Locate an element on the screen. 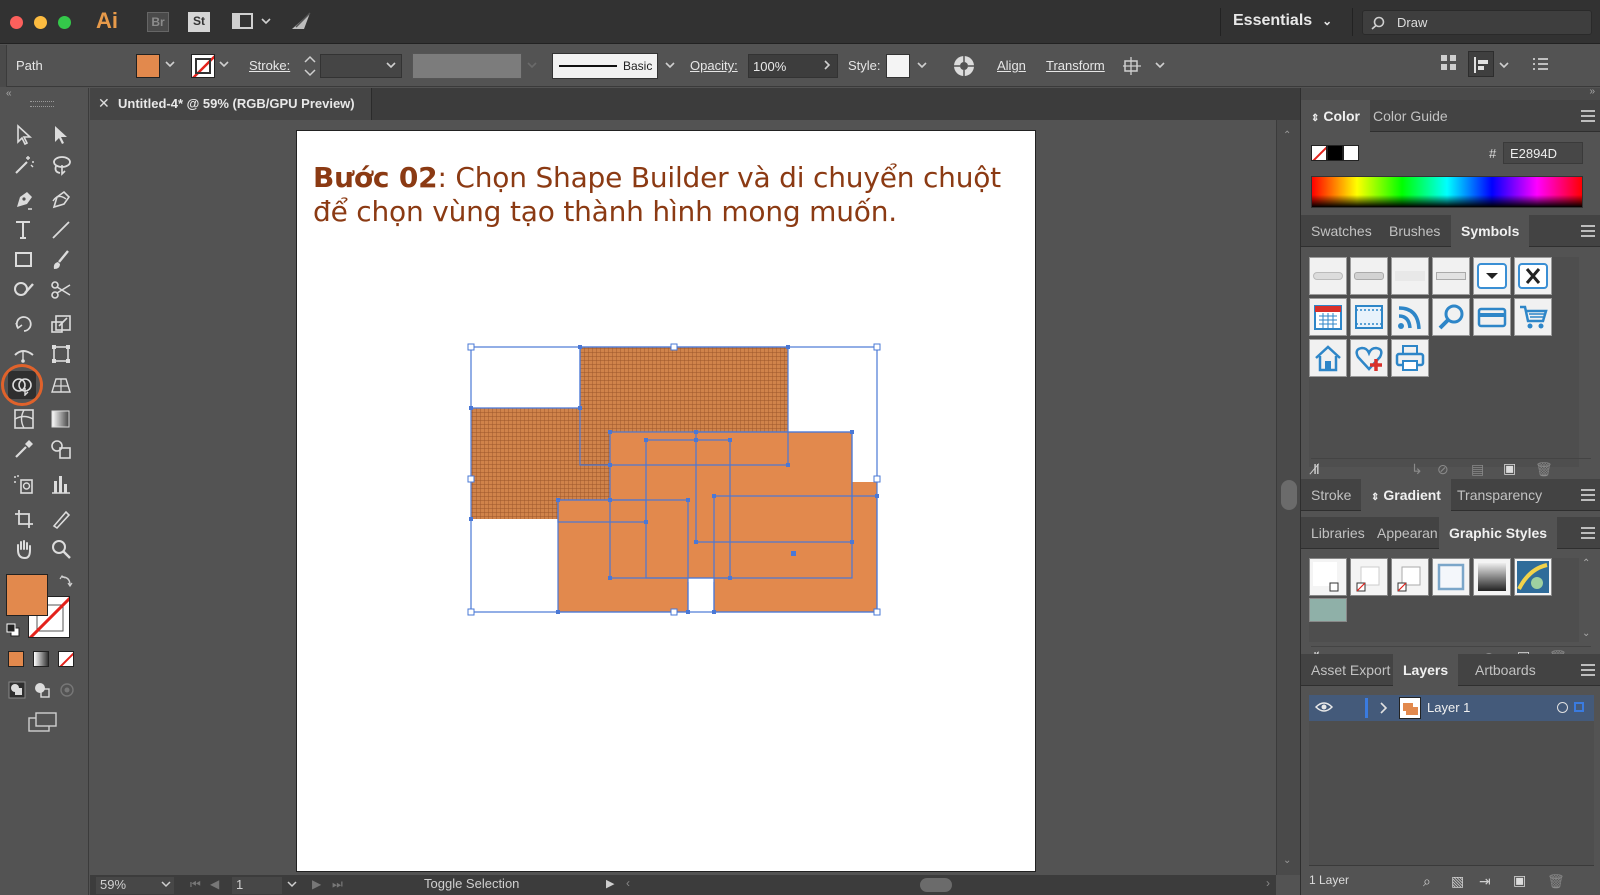 This screenshot has width=1600, height=895. tab-asset-export: Asset Export is located at coordinates (1350, 670).